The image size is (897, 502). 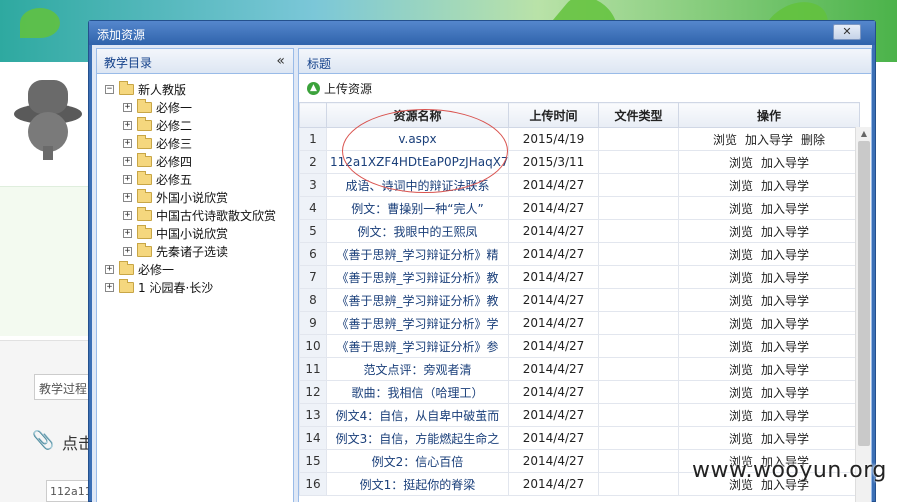 I want to click on lesson-process-input: 教学过程, so click(x=64, y=387).